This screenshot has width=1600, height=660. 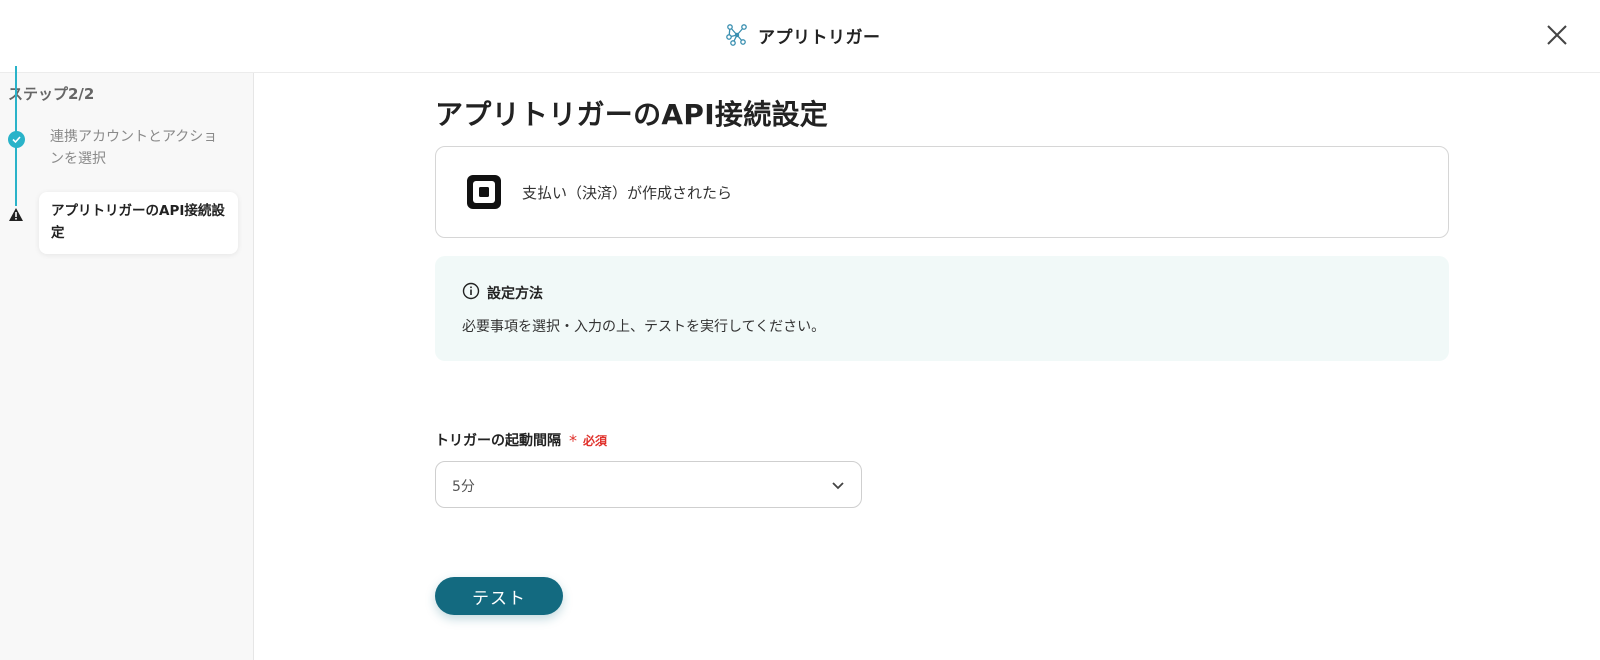 What do you see at coordinates (648, 484) in the screenshot?
I see `interval-select: 5分` at bounding box center [648, 484].